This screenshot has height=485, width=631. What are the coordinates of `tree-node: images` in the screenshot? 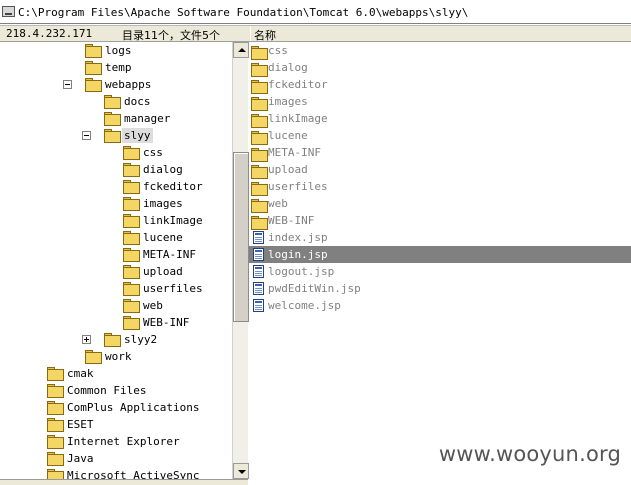 It's located at (166, 203).